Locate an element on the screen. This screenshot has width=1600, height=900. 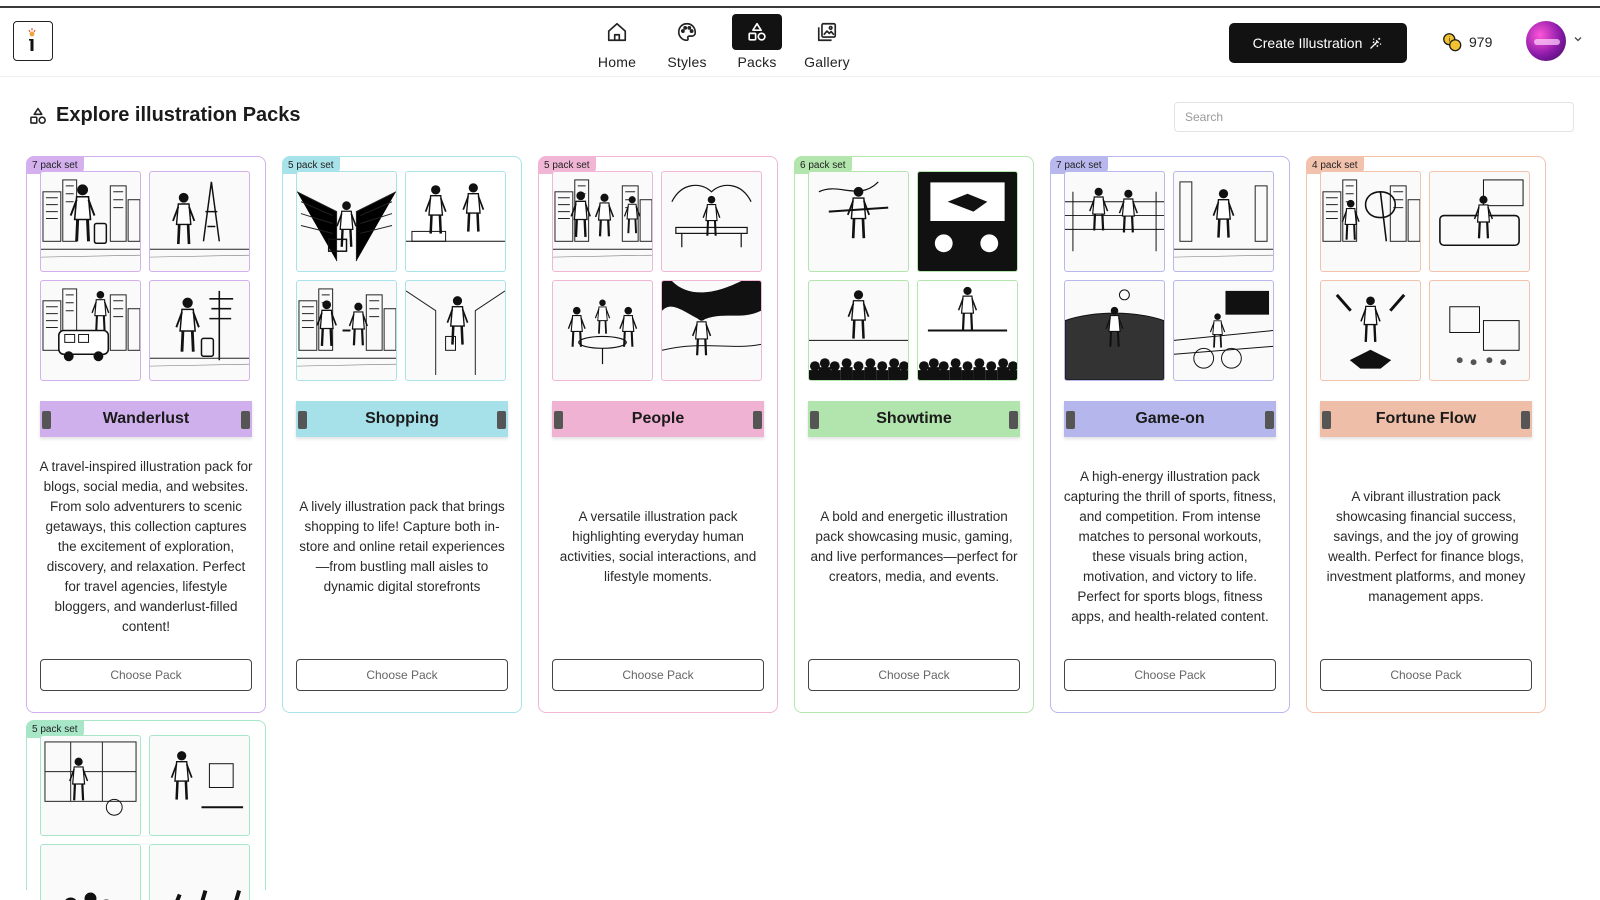
nav-item-home: Home is located at coordinates (617, 42).